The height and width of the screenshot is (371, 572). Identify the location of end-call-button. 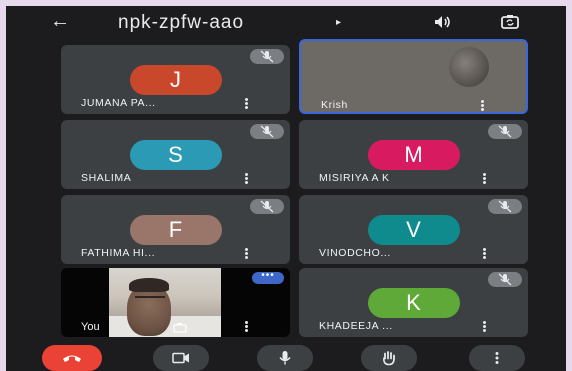
(72, 358).